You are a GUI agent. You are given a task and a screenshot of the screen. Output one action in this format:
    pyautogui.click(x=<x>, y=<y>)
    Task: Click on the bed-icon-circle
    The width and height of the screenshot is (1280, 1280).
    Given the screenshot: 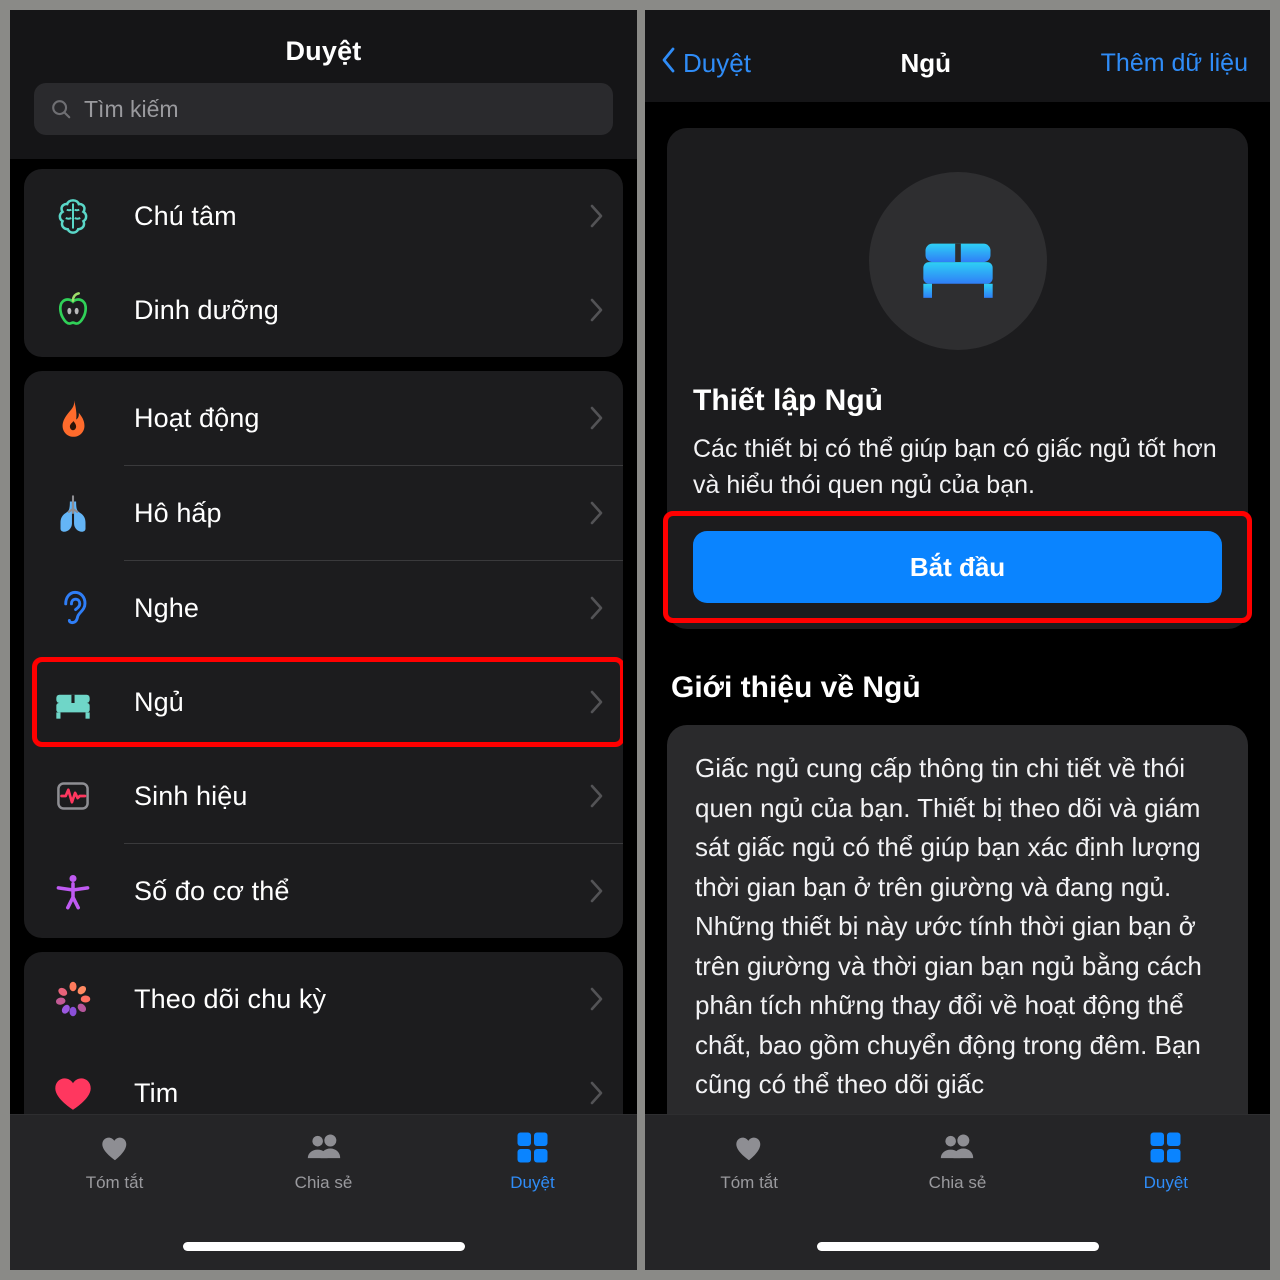 What is the action you would take?
    pyautogui.click(x=957, y=261)
    